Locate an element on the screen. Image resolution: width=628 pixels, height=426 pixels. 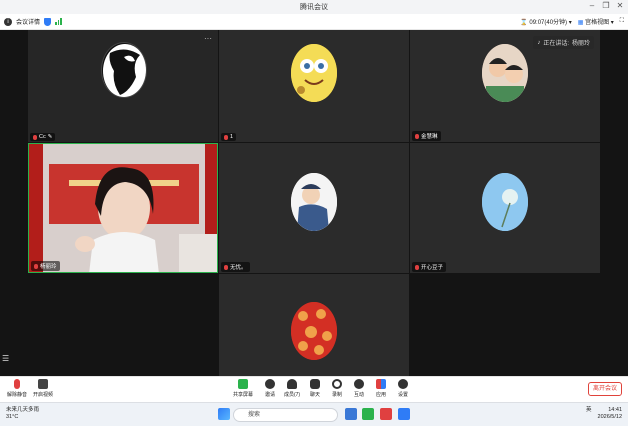
participant-tile-jinhuilin: ♪ 正在讲话: 杨丽玲 金慧琳 is located at coordinates (505, 86).